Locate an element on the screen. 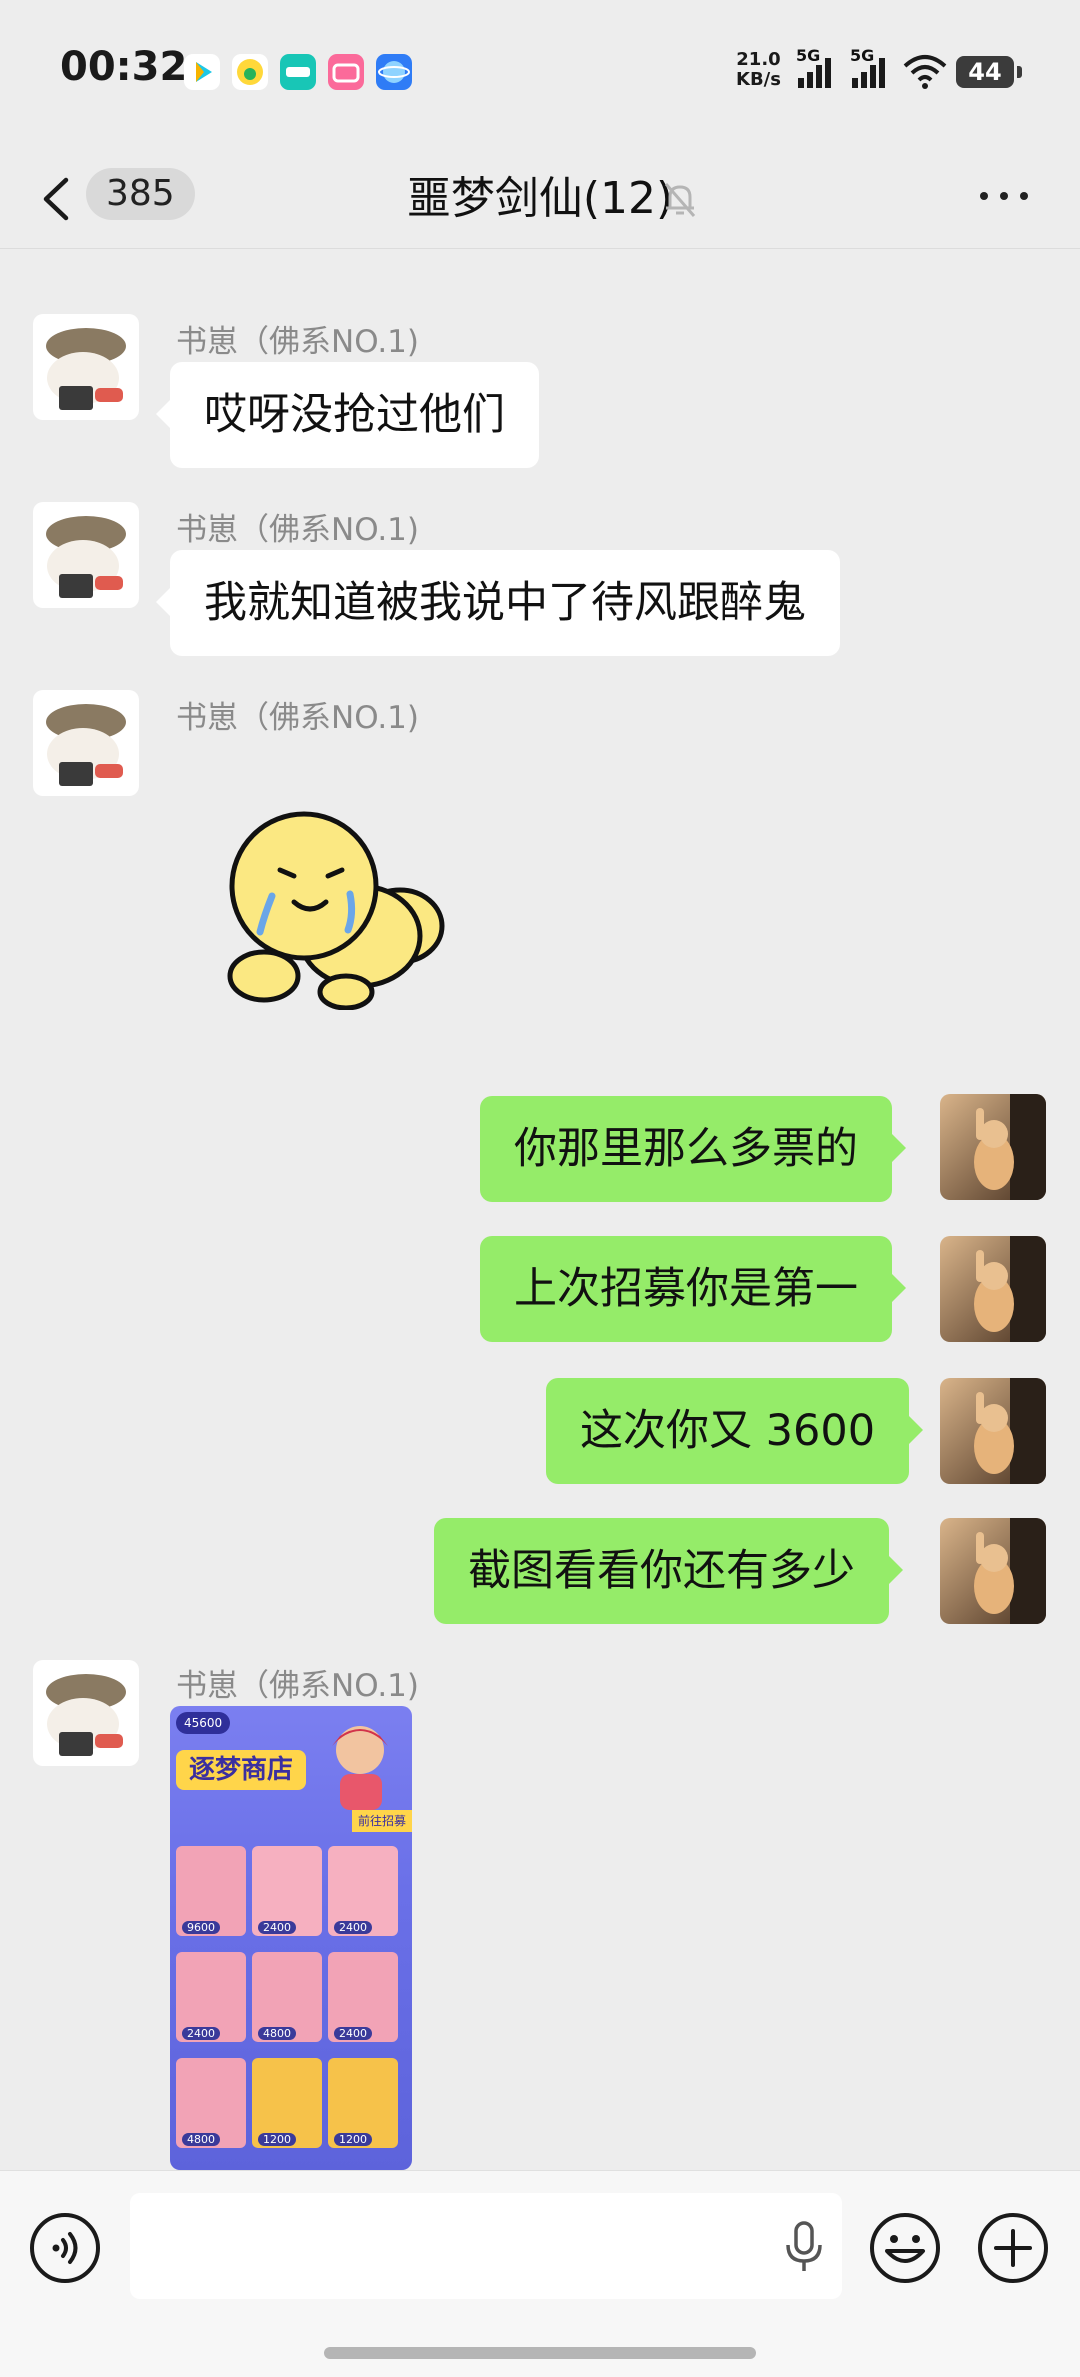 This screenshot has width=1080, height=2377. shop-title: 逐梦商店 is located at coordinates (241, 1770).